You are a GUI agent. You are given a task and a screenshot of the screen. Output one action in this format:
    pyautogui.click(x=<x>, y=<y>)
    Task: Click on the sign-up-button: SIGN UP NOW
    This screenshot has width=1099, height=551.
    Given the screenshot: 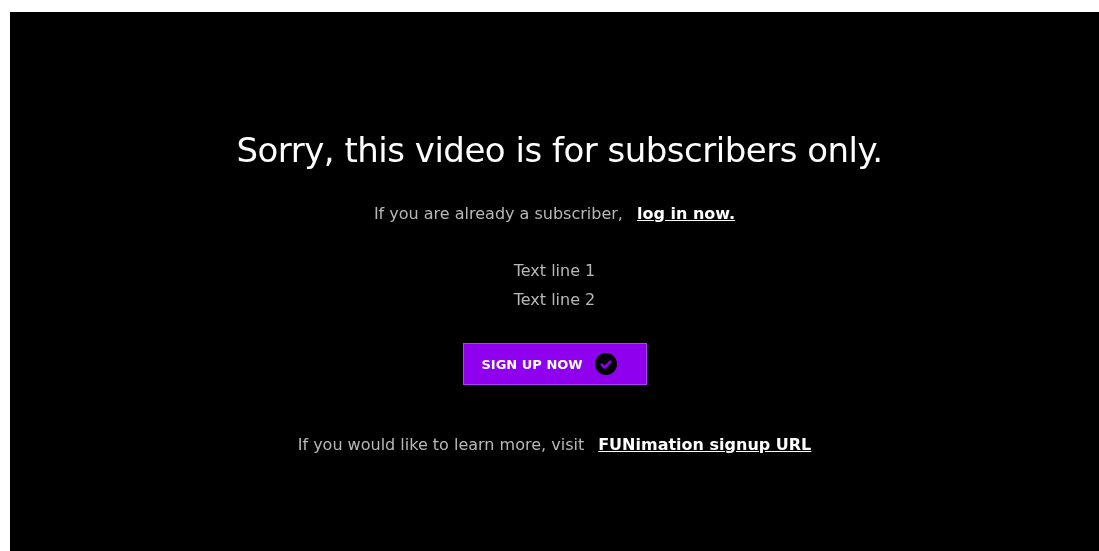 What is the action you would take?
    pyautogui.click(x=554, y=364)
    